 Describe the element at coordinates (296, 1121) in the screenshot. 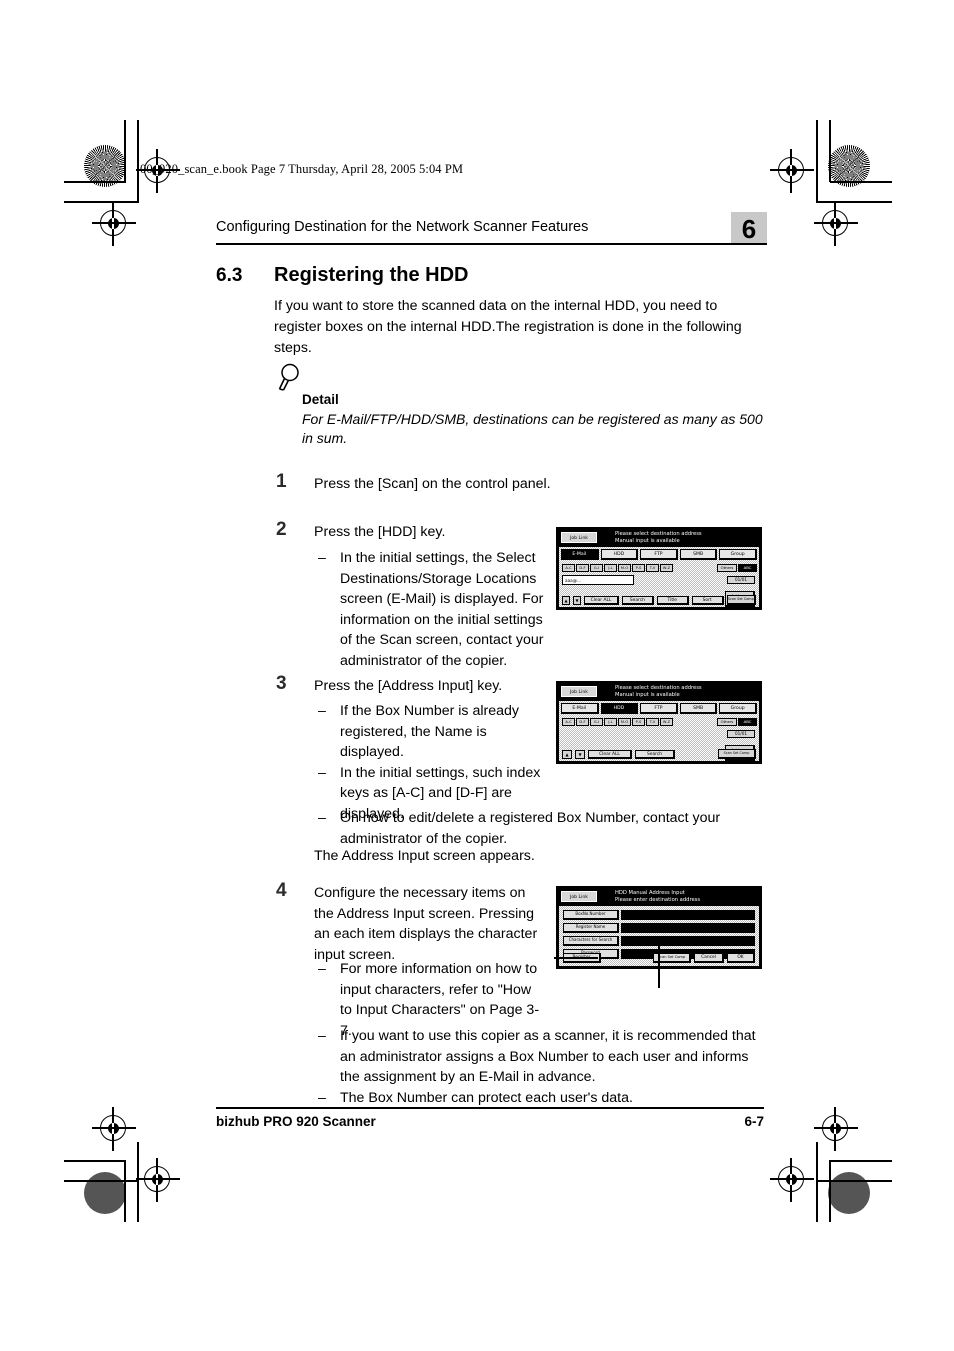

I see `footer-product-name: bizhub PRO 920 Scanner` at that location.